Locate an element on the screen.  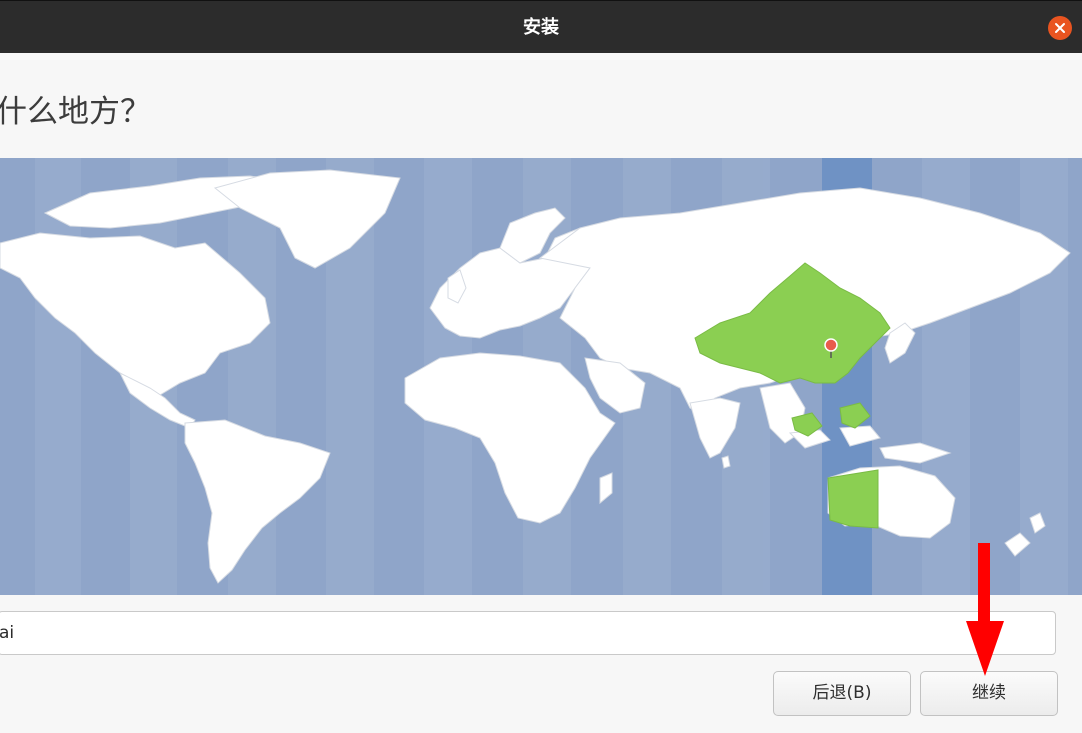
location-input is located at coordinates (528, 633).